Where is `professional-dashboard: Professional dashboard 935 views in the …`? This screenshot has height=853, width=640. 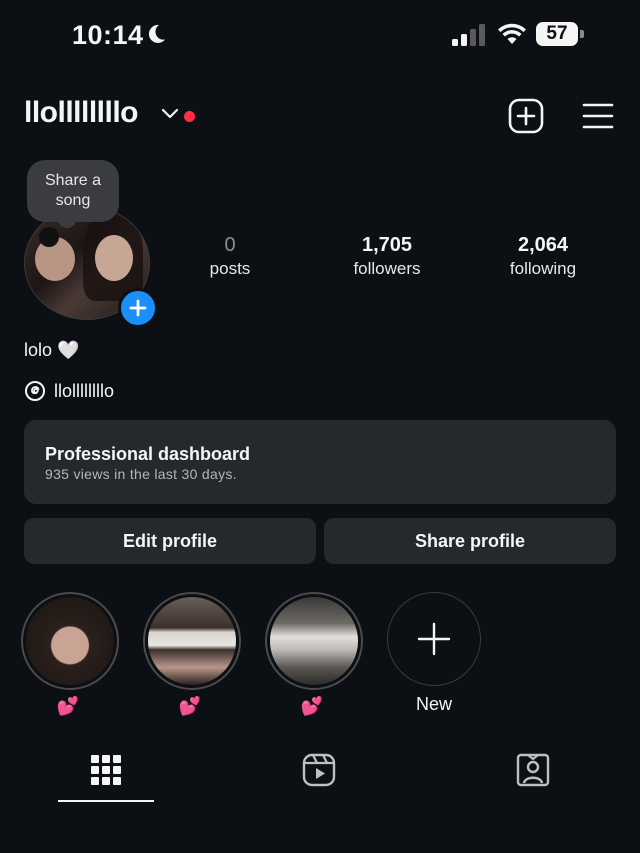
professional-dashboard: Professional dashboard 935 views in the … is located at coordinates (320, 462).